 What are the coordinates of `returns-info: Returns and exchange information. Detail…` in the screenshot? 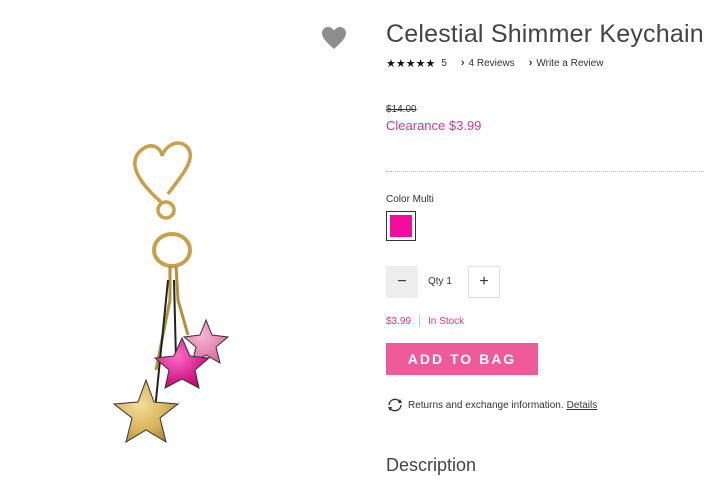 It's located at (491, 405).